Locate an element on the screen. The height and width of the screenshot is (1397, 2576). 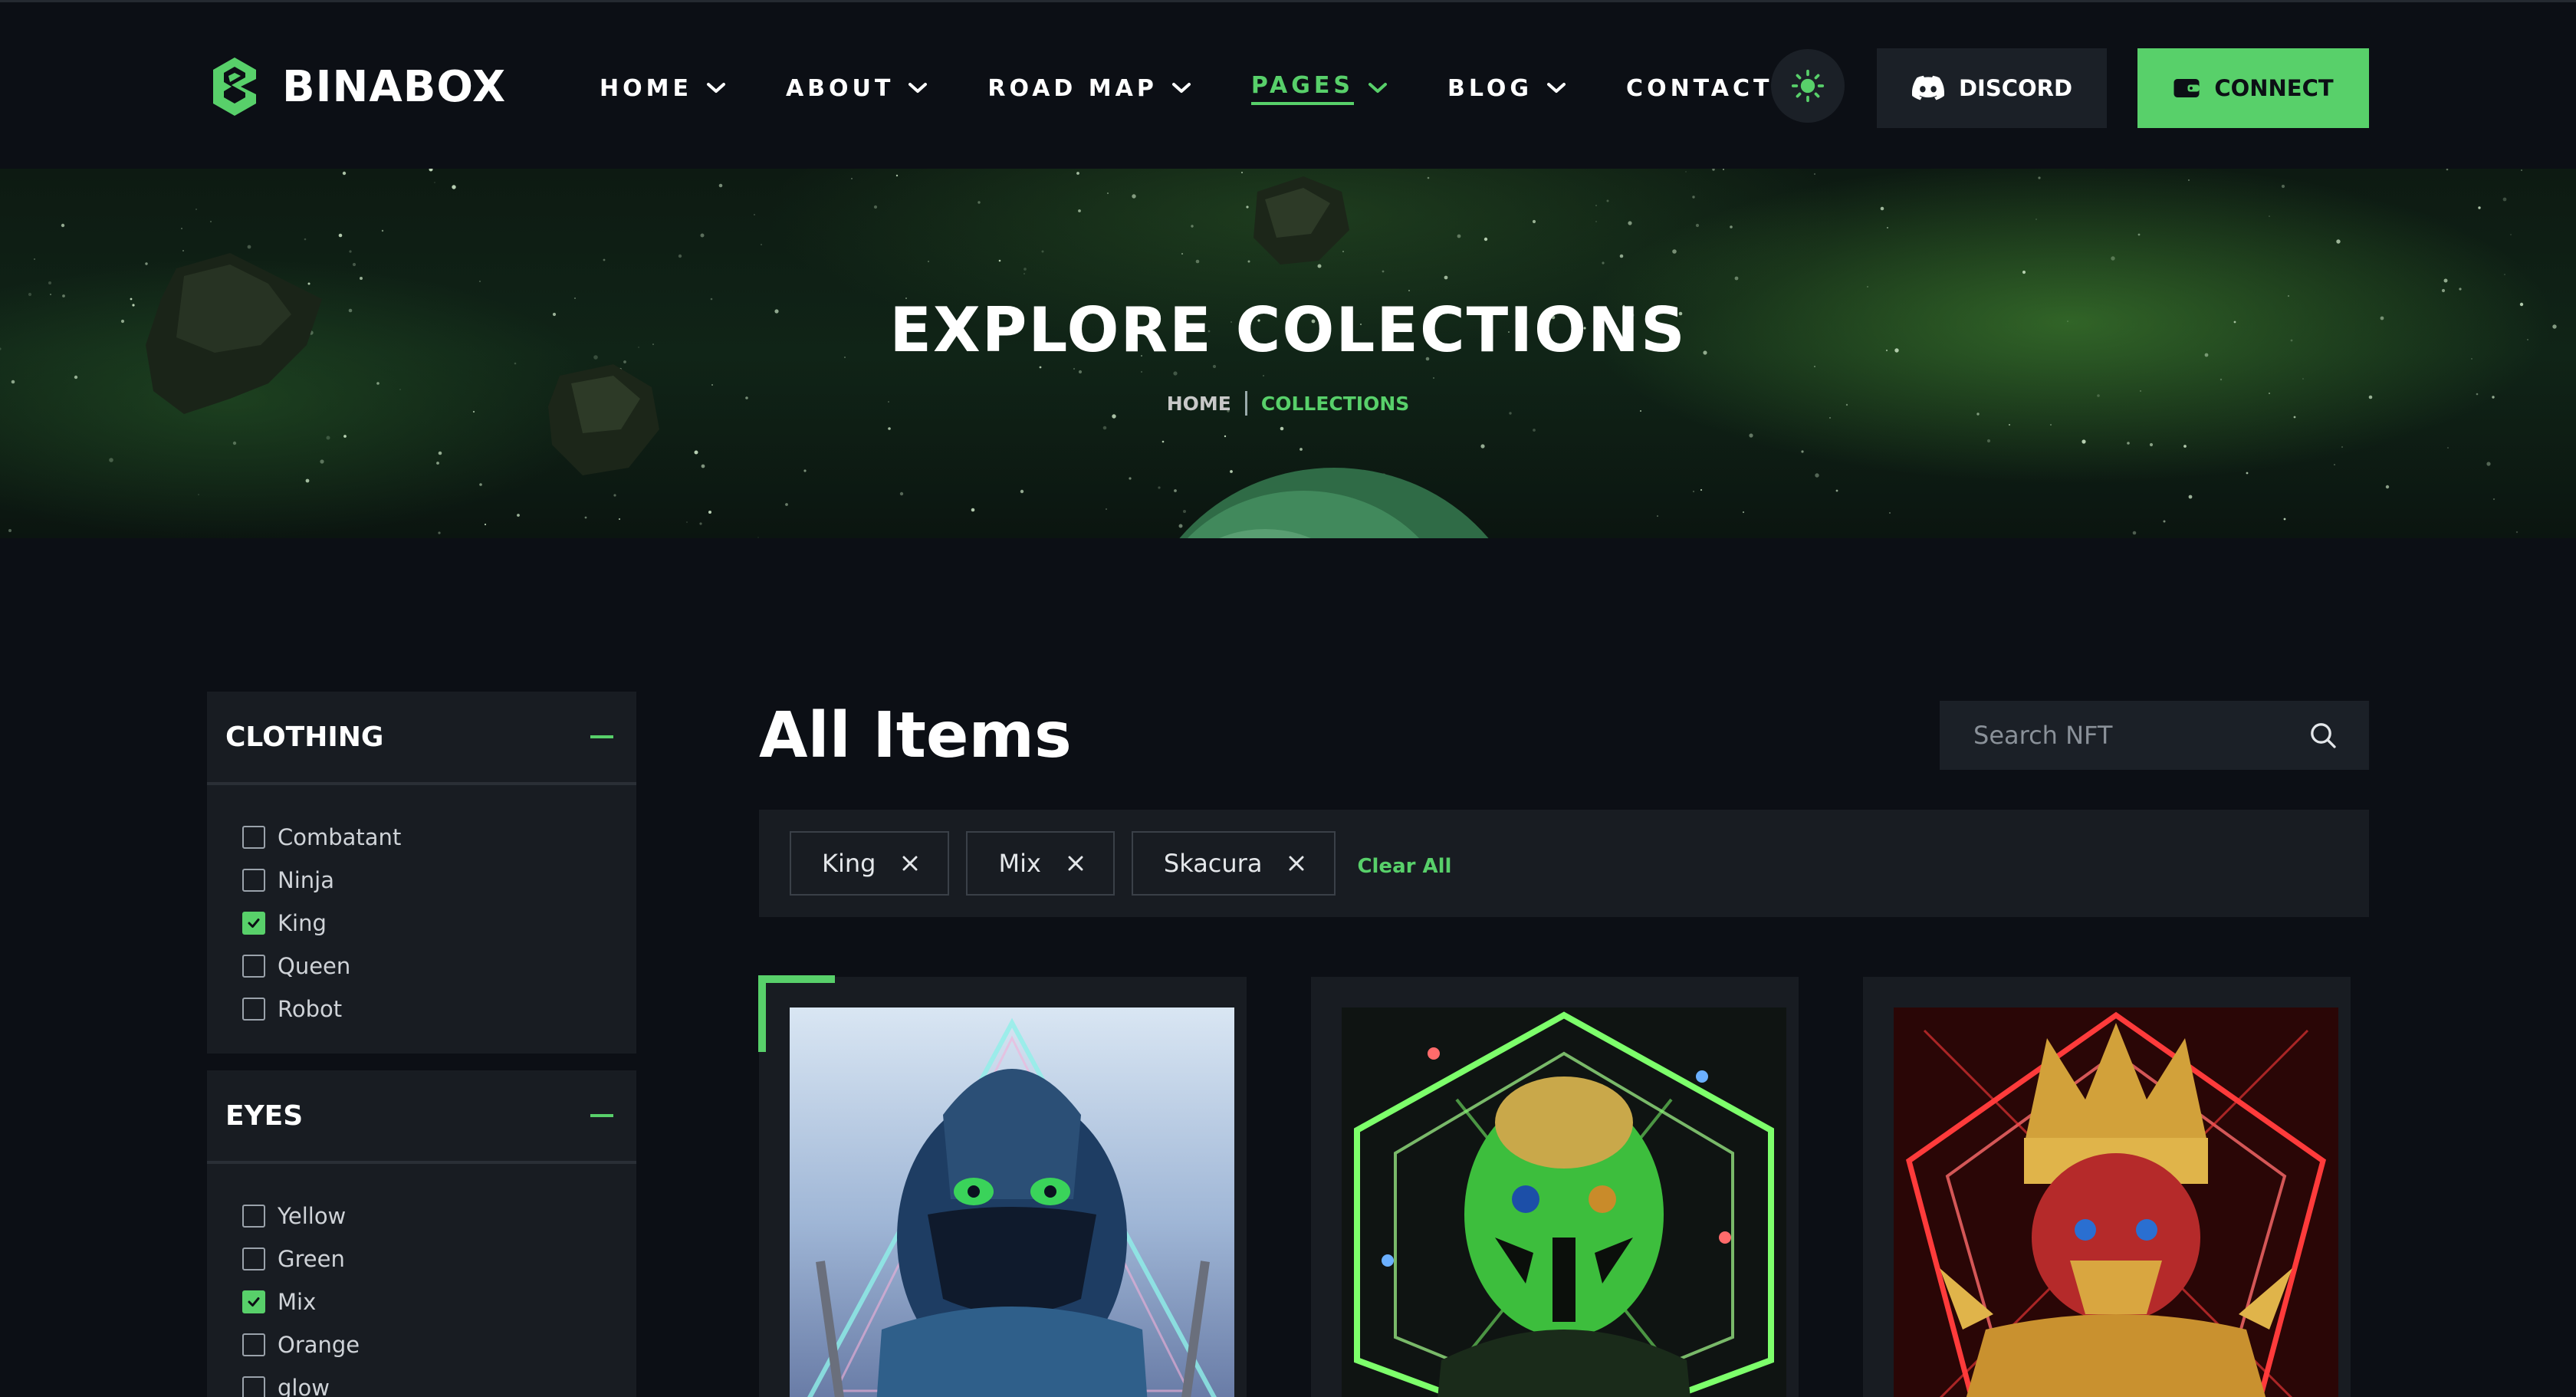
filter-option-label: Yellow is located at coordinates (313, 1216).